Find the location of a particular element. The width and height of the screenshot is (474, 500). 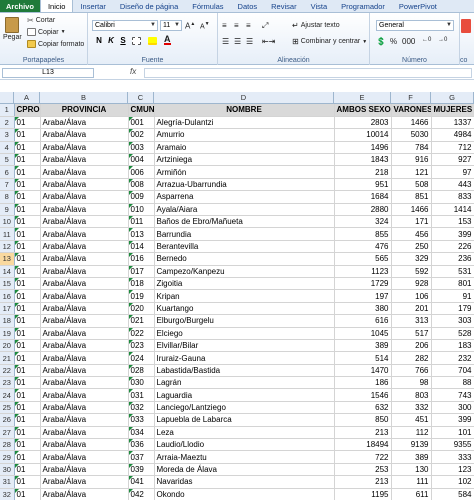

cell: 611 is located at coordinates (411, 494).